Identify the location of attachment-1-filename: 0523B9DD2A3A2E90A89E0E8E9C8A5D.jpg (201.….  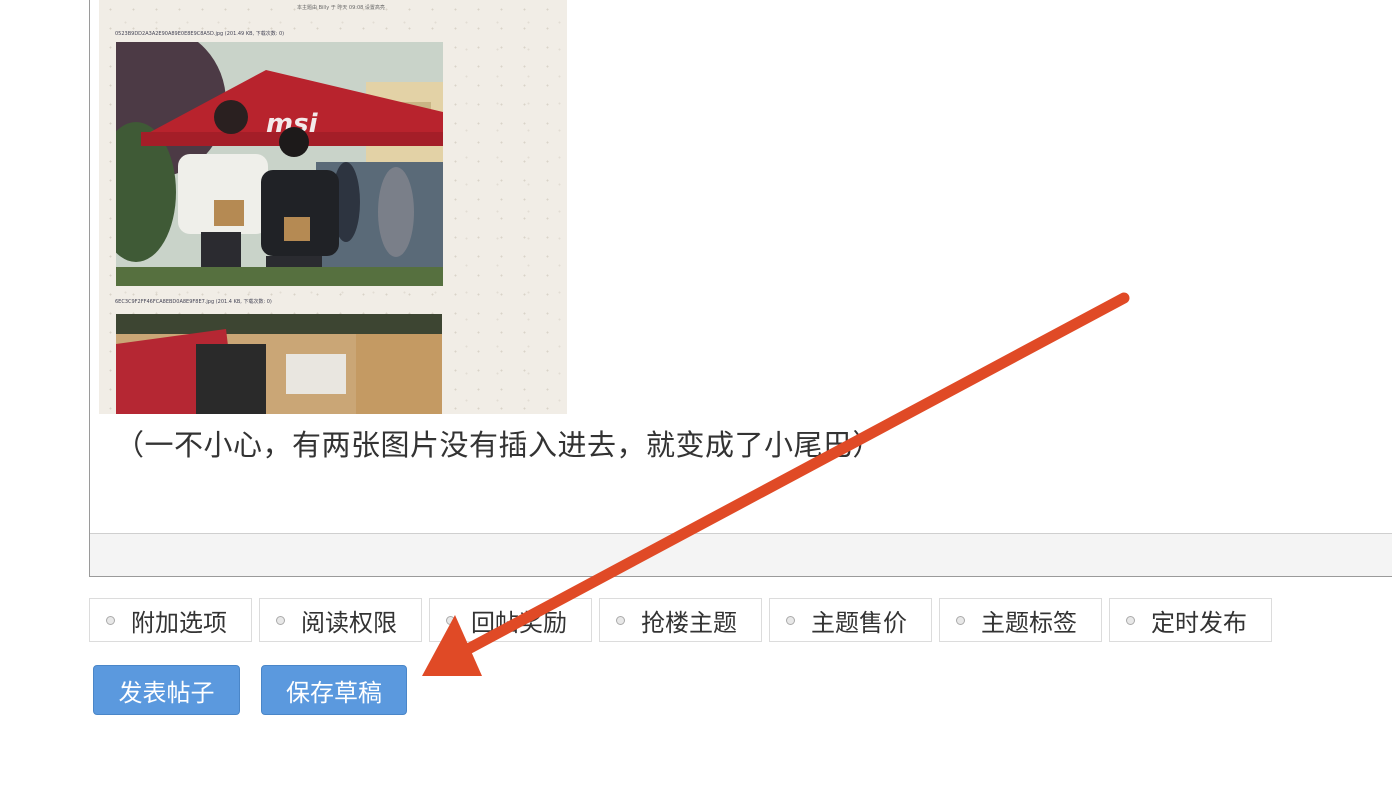
(200, 34).